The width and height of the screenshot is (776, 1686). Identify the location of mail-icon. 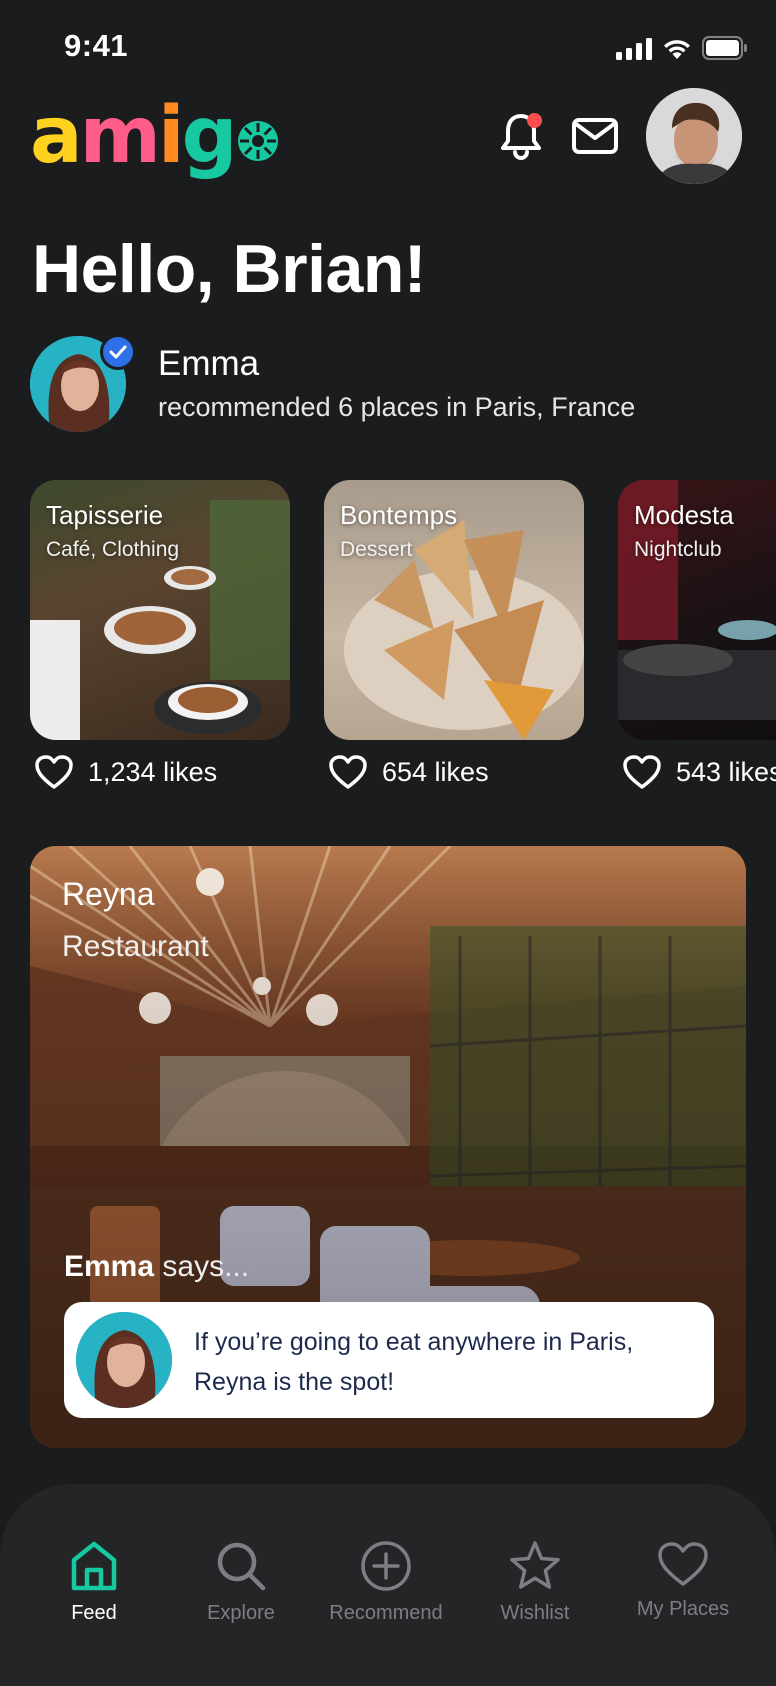
(595, 136).